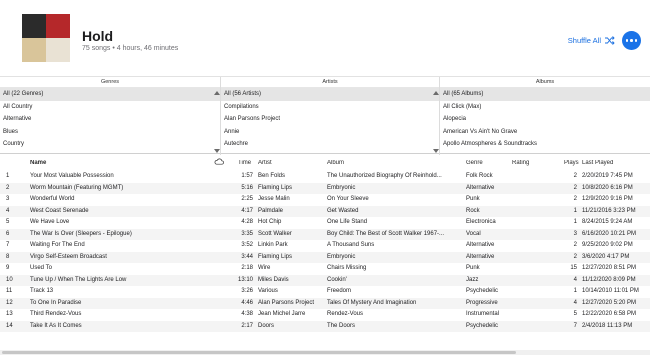  Describe the element at coordinates (343, 210) in the screenshot. I see `track-album: Get Wasted` at that location.